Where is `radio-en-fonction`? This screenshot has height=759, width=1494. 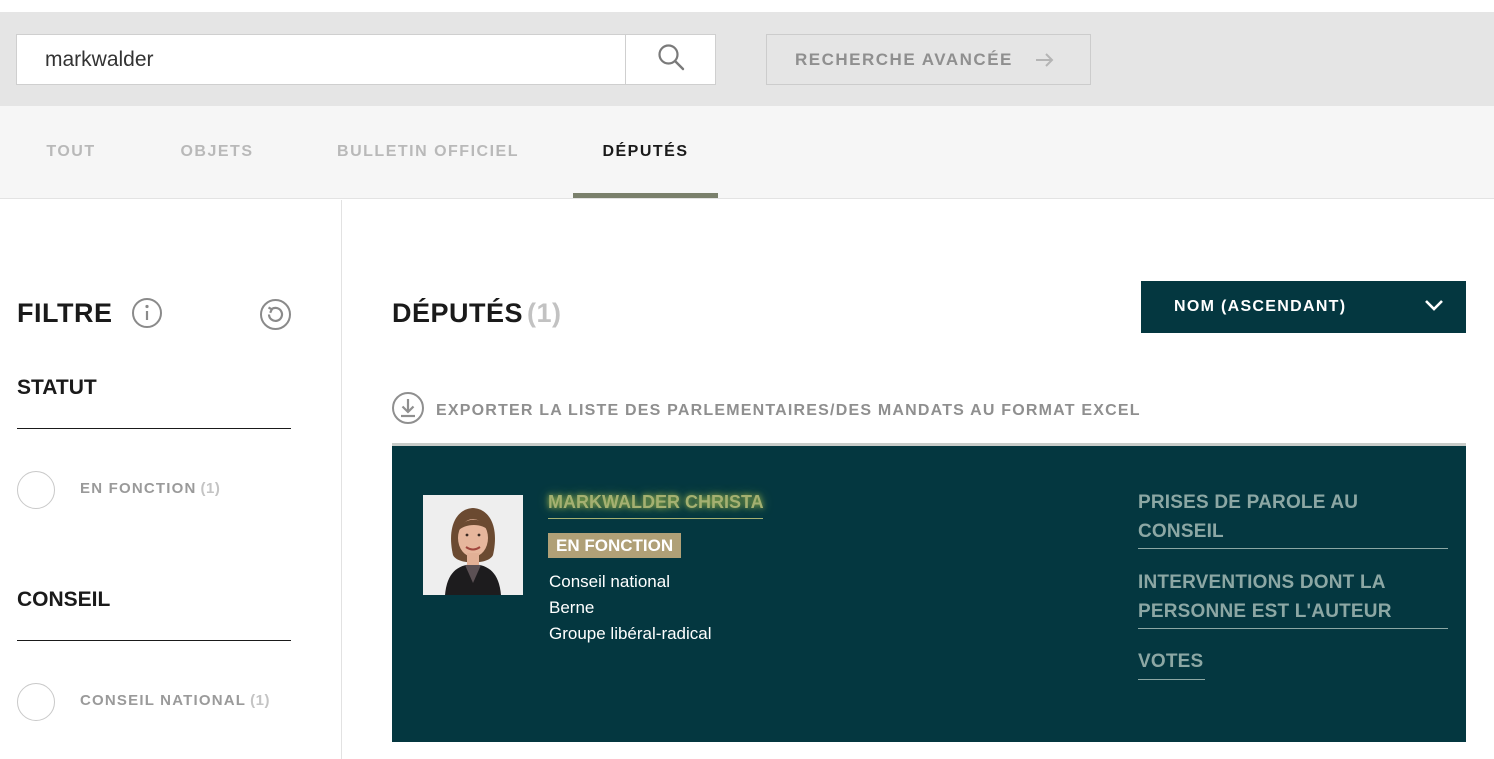 radio-en-fonction is located at coordinates (36, 490).